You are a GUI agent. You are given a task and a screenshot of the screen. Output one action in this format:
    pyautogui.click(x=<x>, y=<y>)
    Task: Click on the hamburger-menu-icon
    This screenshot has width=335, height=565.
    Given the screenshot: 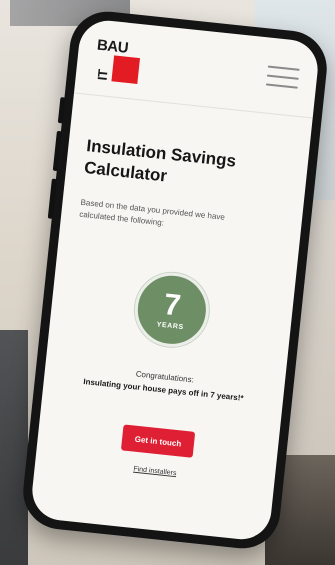 What is the action you would take?
    pyautogui.click(x=282, y=77)
    